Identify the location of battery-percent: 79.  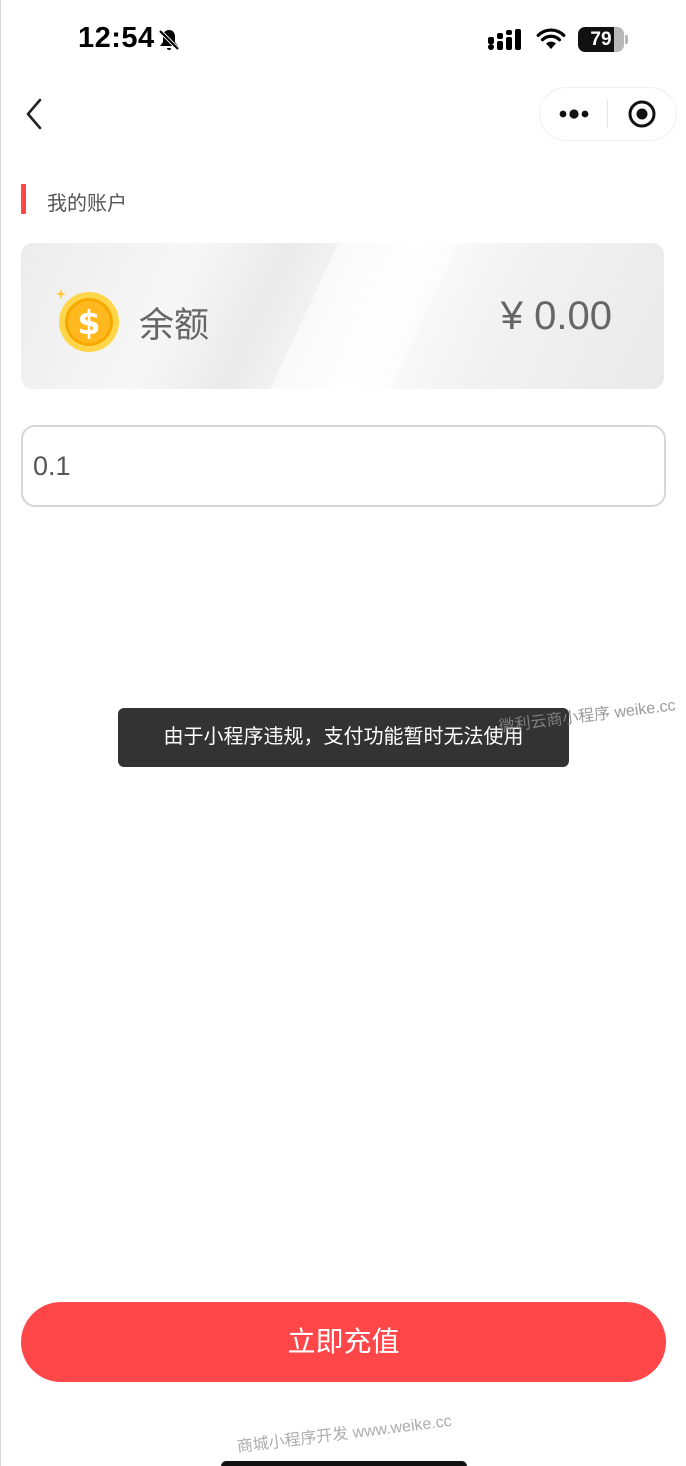
(601, 39).